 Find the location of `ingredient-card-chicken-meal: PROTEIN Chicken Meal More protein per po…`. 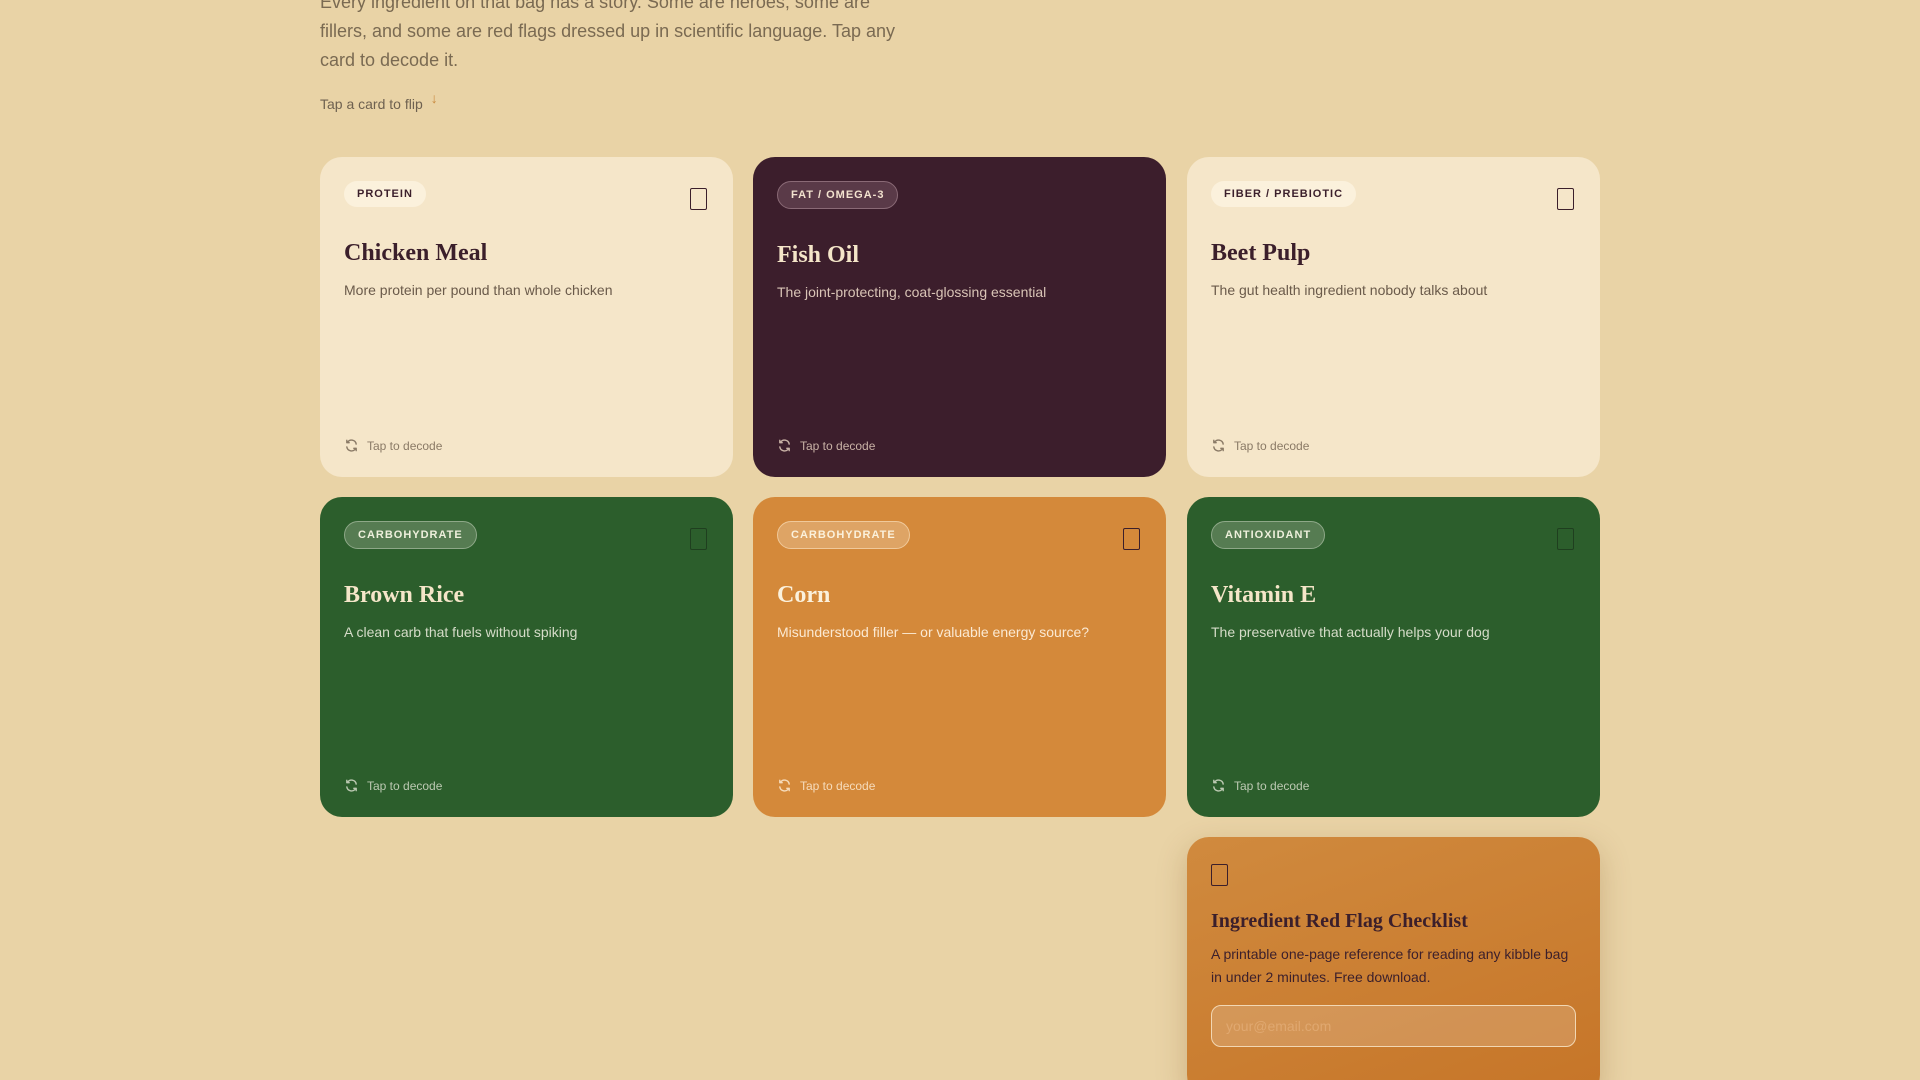

ingredient-card-chicken-meal: PROTEIN Chicken Meal More protein per po… is located at coordinates (526, 317).